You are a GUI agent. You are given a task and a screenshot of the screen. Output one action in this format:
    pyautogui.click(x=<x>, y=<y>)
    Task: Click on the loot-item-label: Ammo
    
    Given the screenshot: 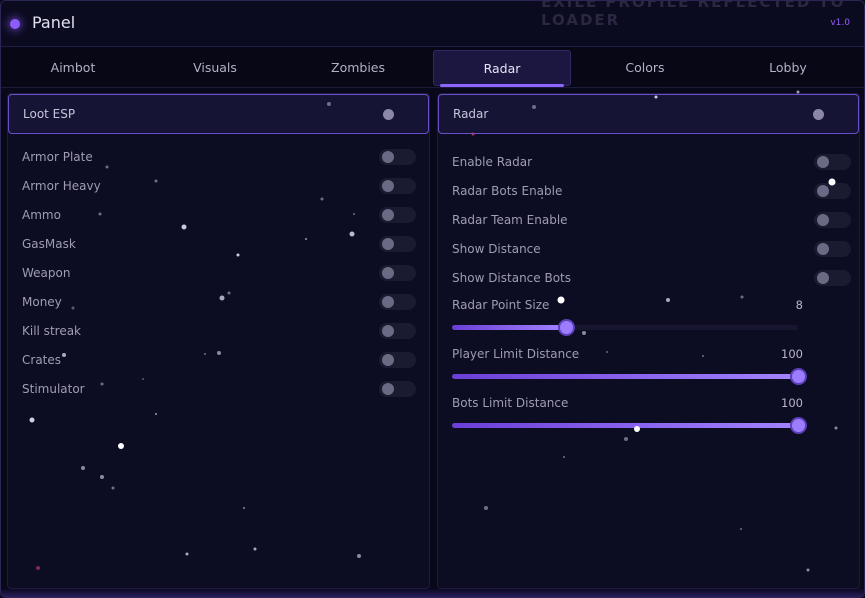 What is the action you would take?
    pyautogui.click(x=41, y=215)
    